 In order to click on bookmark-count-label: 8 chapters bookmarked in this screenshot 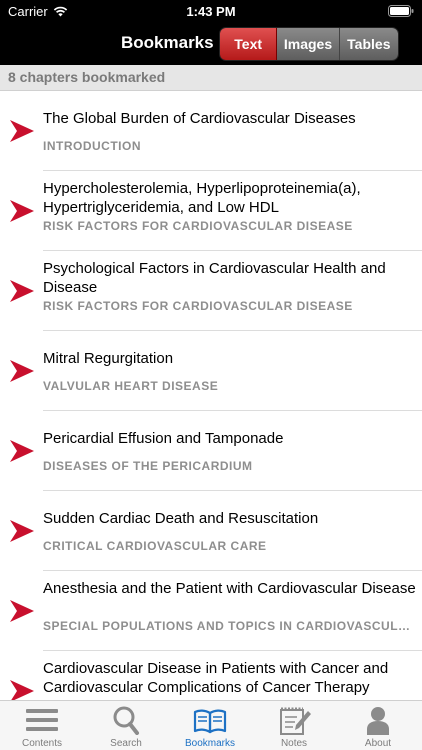, I will do `click(87, 77)`.